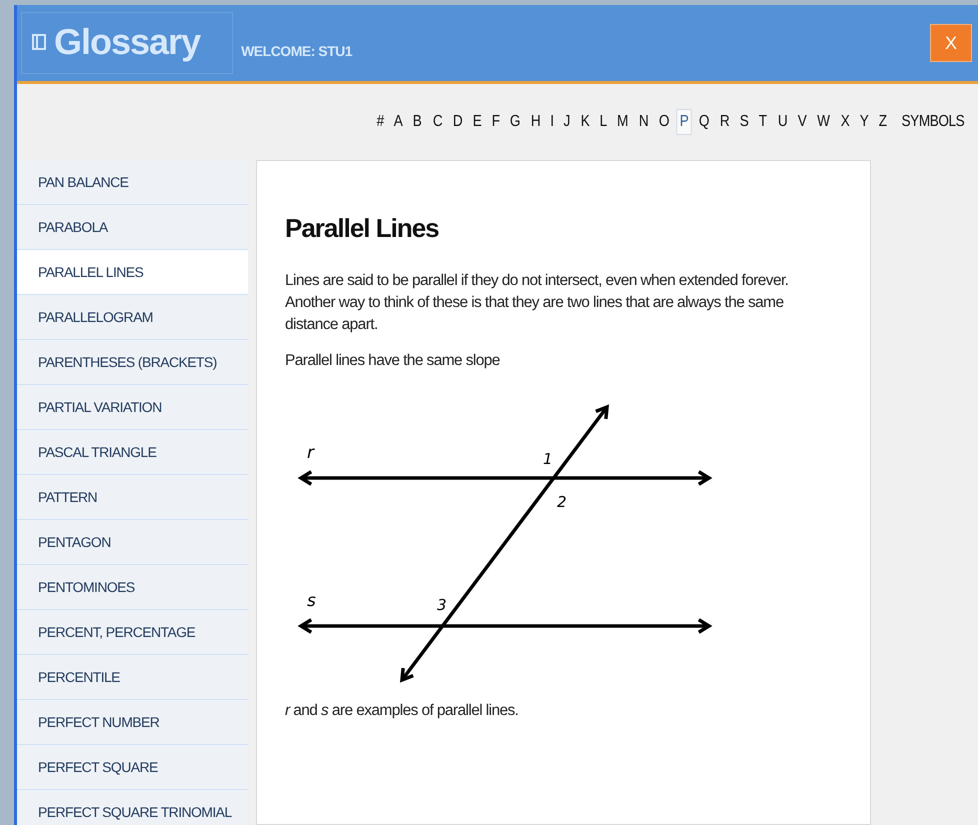 This screenshot has width=978, height=825. What do you see at coordinates (132, 182) in the screenshot?
I see `glossary-item: PAN BALANCE` at bounding box center [132, 182].